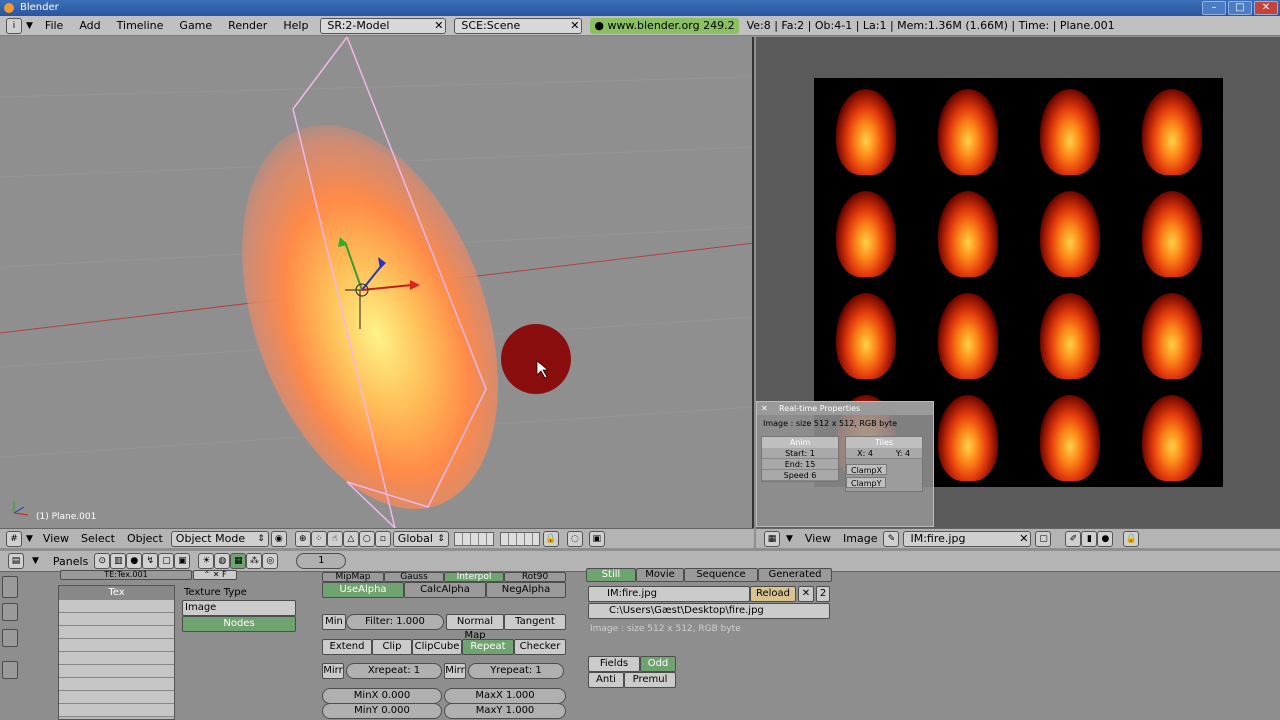 This screenshot has height=720, width=1280. What do you see at coordinates (102, 561) in the screenshot?
I see `logic-context-icon: ⊙` at bounding box center [102, 561].